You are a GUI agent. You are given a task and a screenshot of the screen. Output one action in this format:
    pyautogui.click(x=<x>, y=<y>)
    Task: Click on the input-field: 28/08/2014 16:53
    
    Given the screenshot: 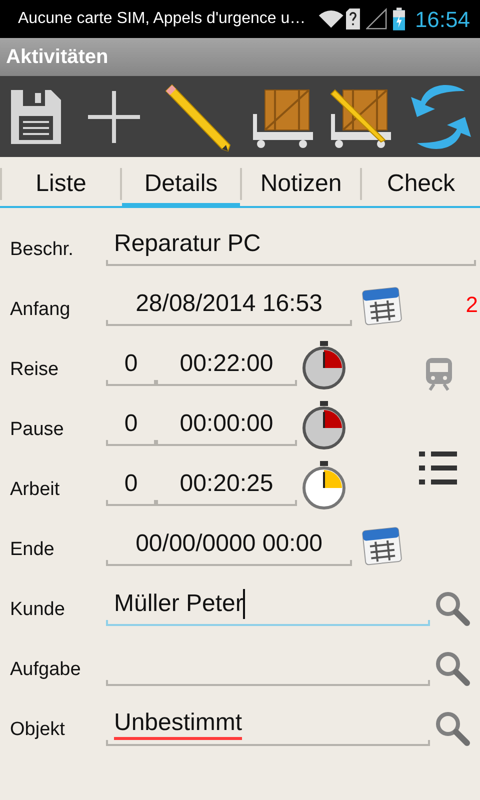 What is the action you would take?
    pyautogui.click(x=229, y=304)
    